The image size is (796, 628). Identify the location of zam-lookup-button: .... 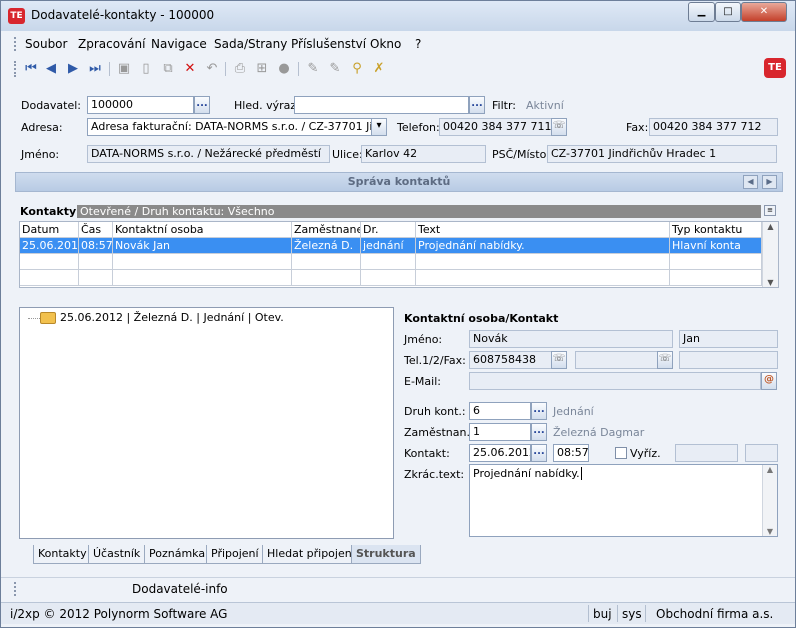
(539, 432).